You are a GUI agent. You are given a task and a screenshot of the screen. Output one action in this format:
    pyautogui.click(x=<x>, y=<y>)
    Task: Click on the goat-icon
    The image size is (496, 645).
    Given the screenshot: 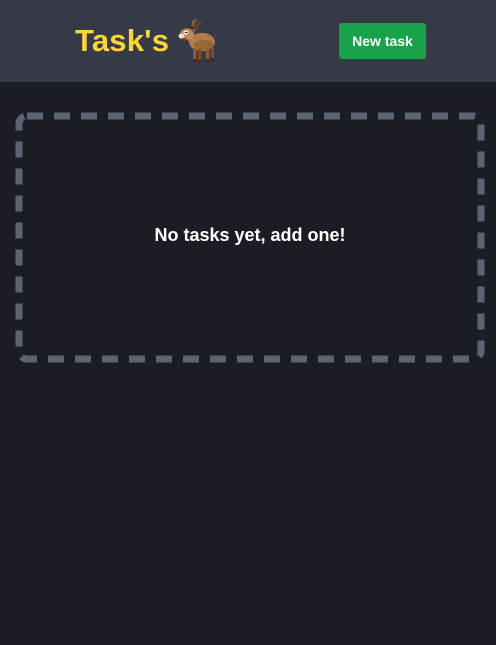 What is the action you would take?
    pyautogui.click(x=198, y=41)
    